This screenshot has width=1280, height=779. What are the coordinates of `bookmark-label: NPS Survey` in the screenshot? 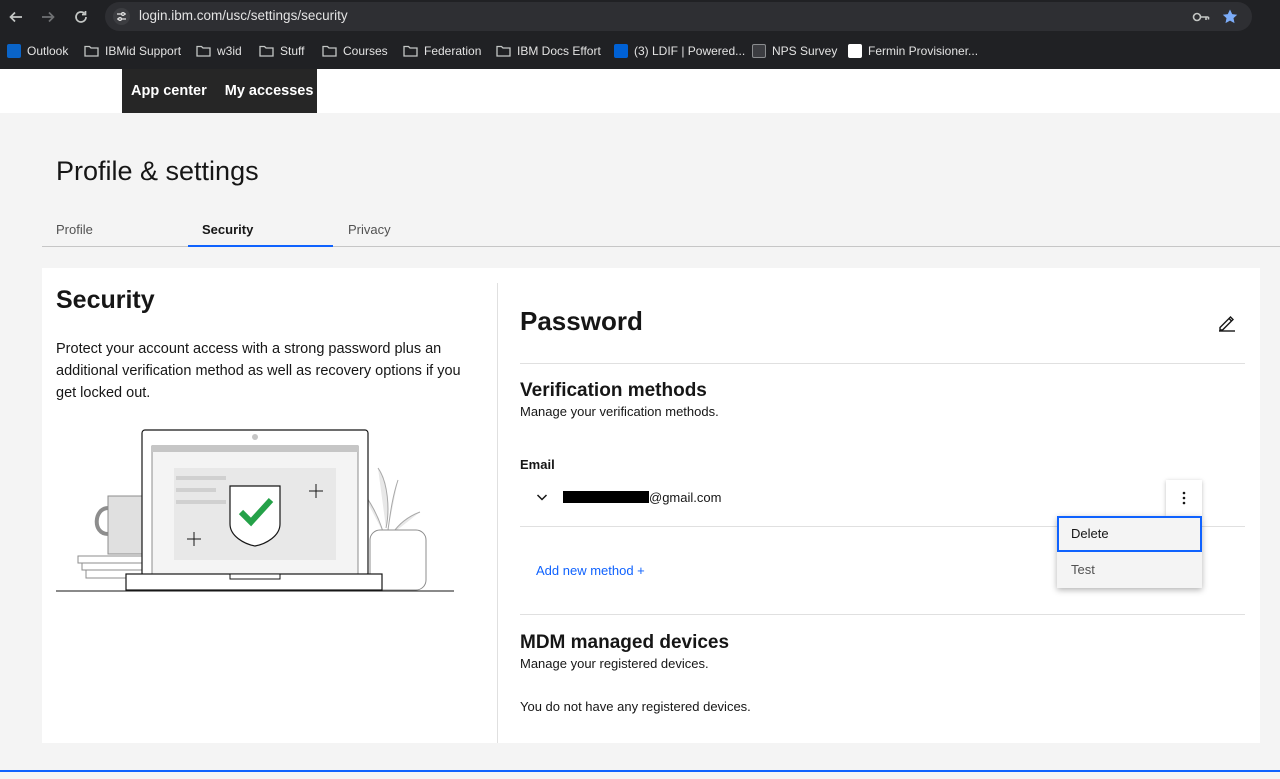 It's located at (805, 51).